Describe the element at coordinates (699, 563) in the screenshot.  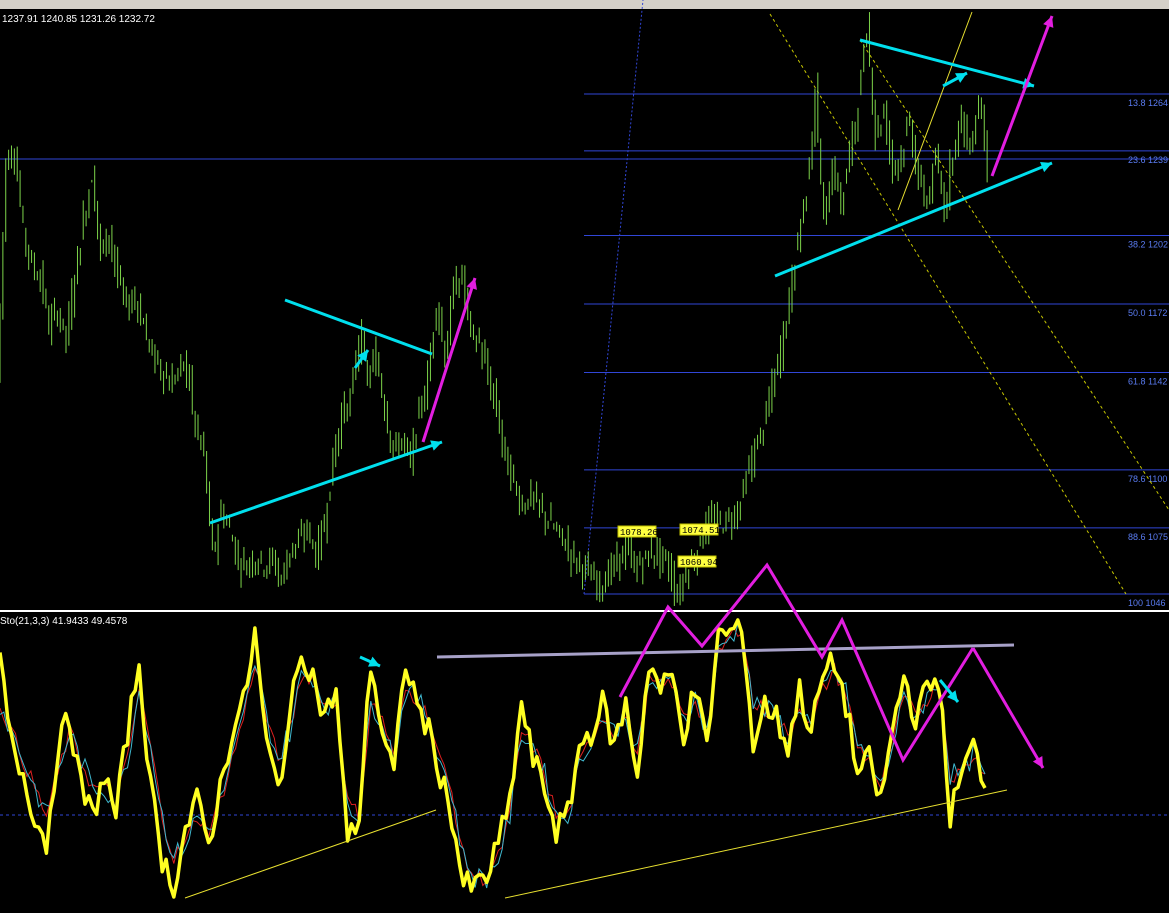
I see `price-label: 1060.94` at that location.